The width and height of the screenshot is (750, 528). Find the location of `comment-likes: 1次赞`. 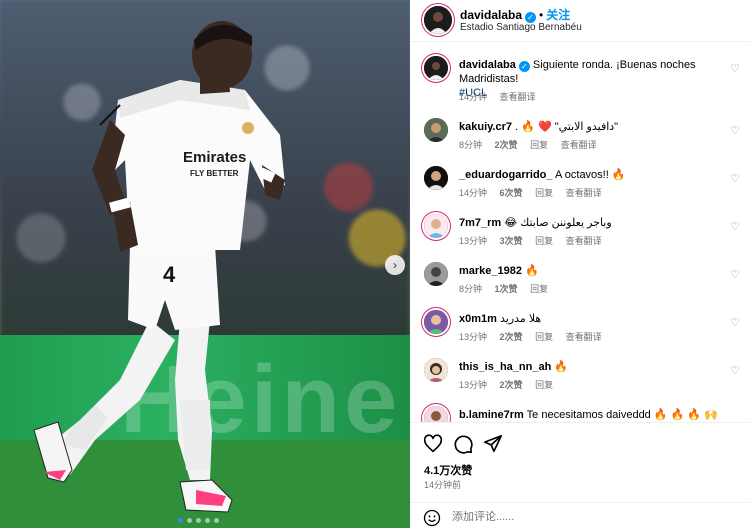

comment-likes: 1次赞 is located at coordinates (506, 289).